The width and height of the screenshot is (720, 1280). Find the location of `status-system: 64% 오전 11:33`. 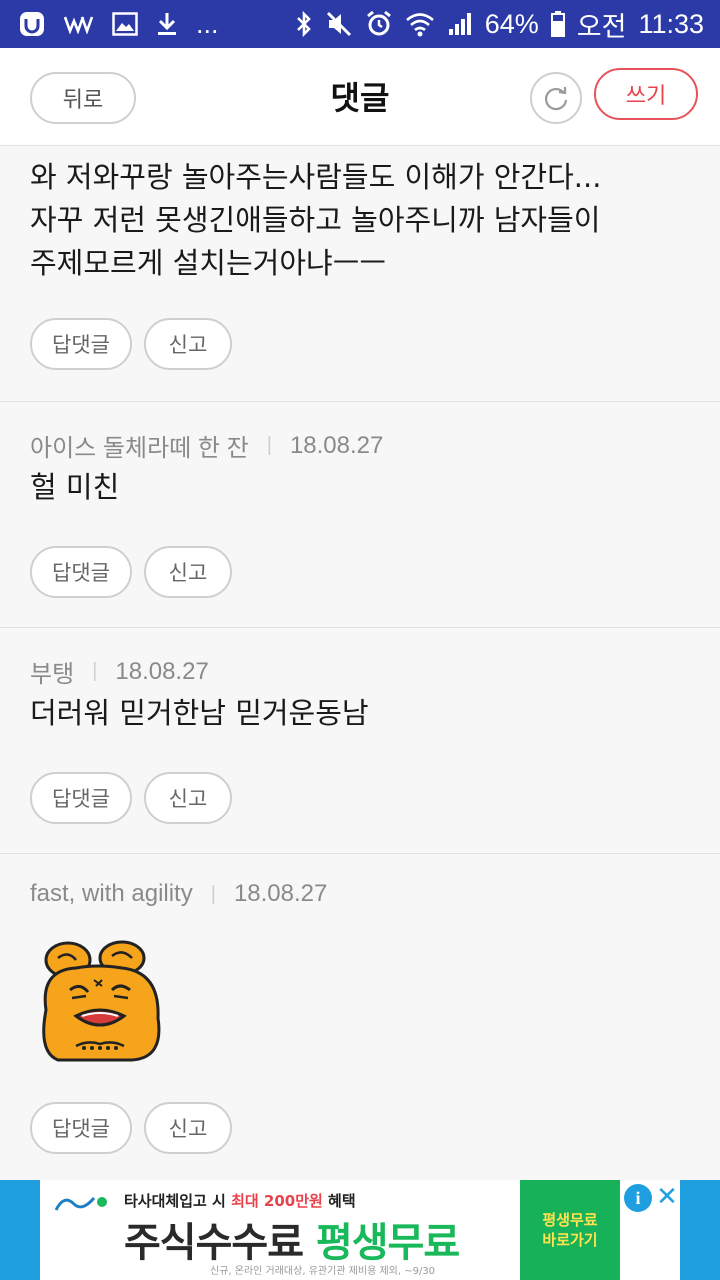

status-system: 64% 오전 11:33 is located at coordinates (499, 24).